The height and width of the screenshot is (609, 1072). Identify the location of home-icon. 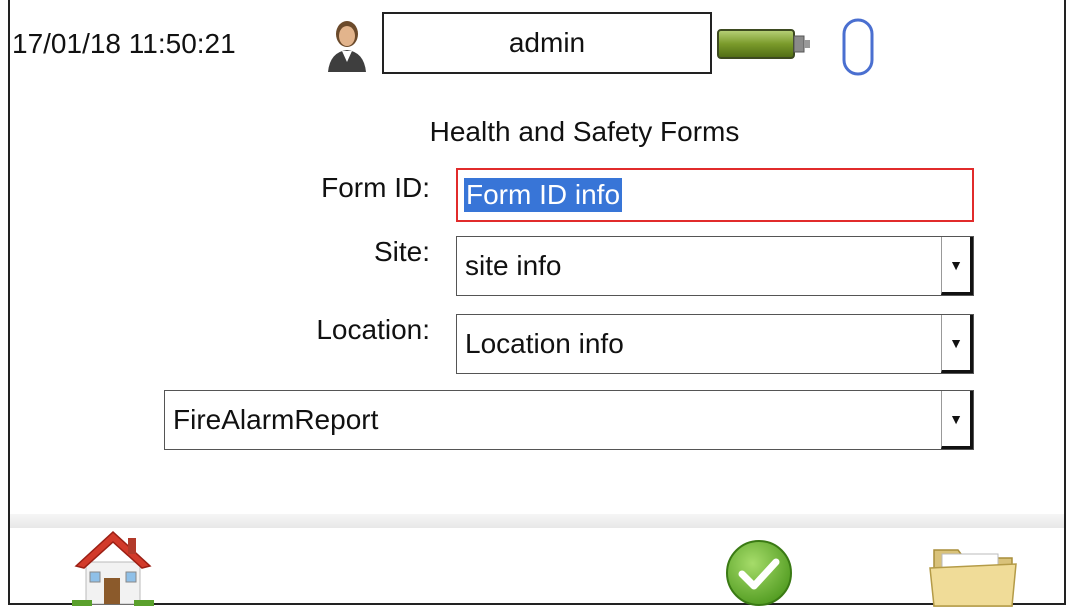
(113, 566).